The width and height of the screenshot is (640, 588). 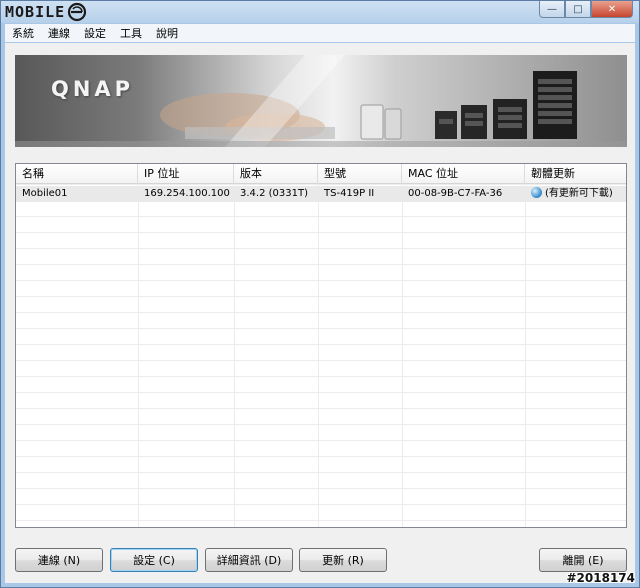 What do you see at coordinates (552, 9) in the screenshot?
I see `minimize-button: —` at bounding box center [552, 9].